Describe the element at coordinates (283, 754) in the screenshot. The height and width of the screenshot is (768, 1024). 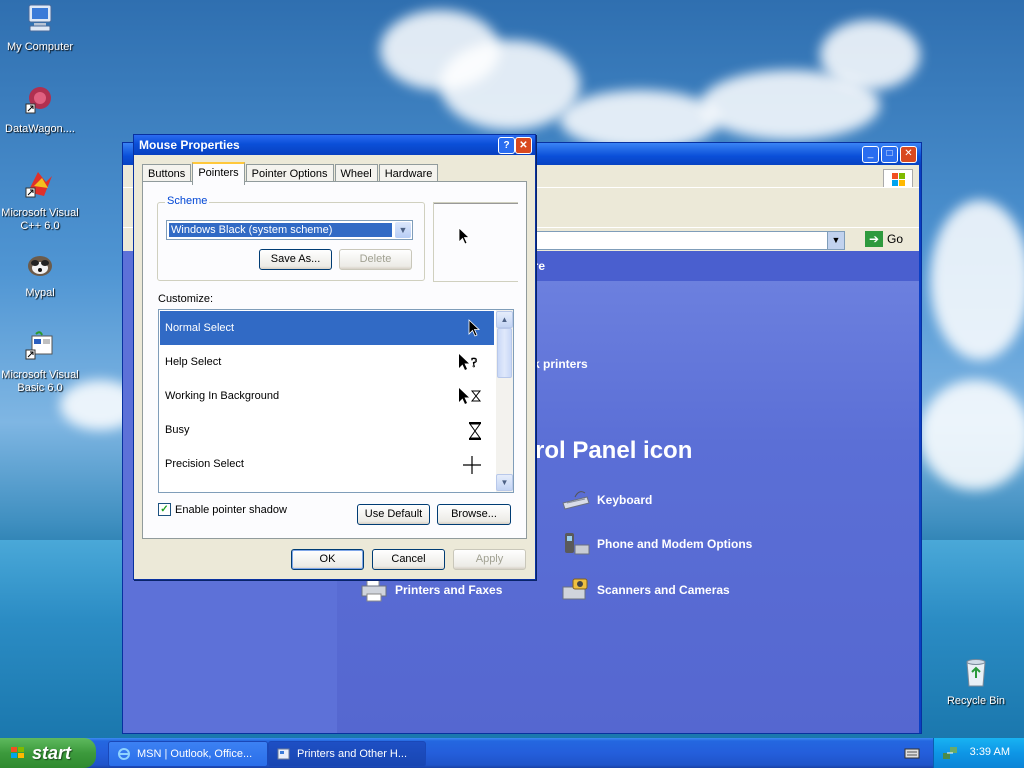
I see `control-panel-icon` at that location.